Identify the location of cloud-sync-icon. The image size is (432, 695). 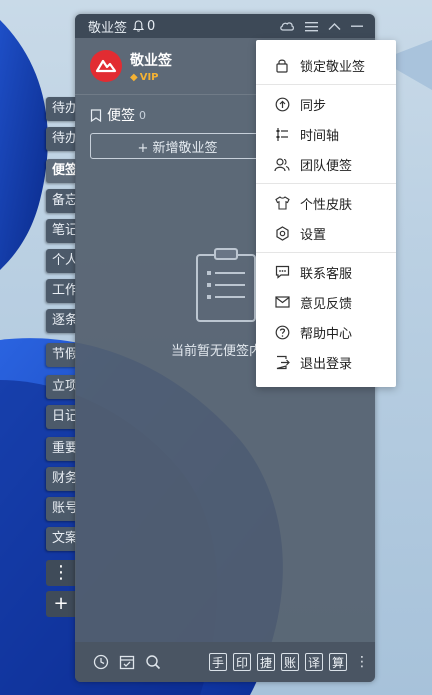
(287, 26).